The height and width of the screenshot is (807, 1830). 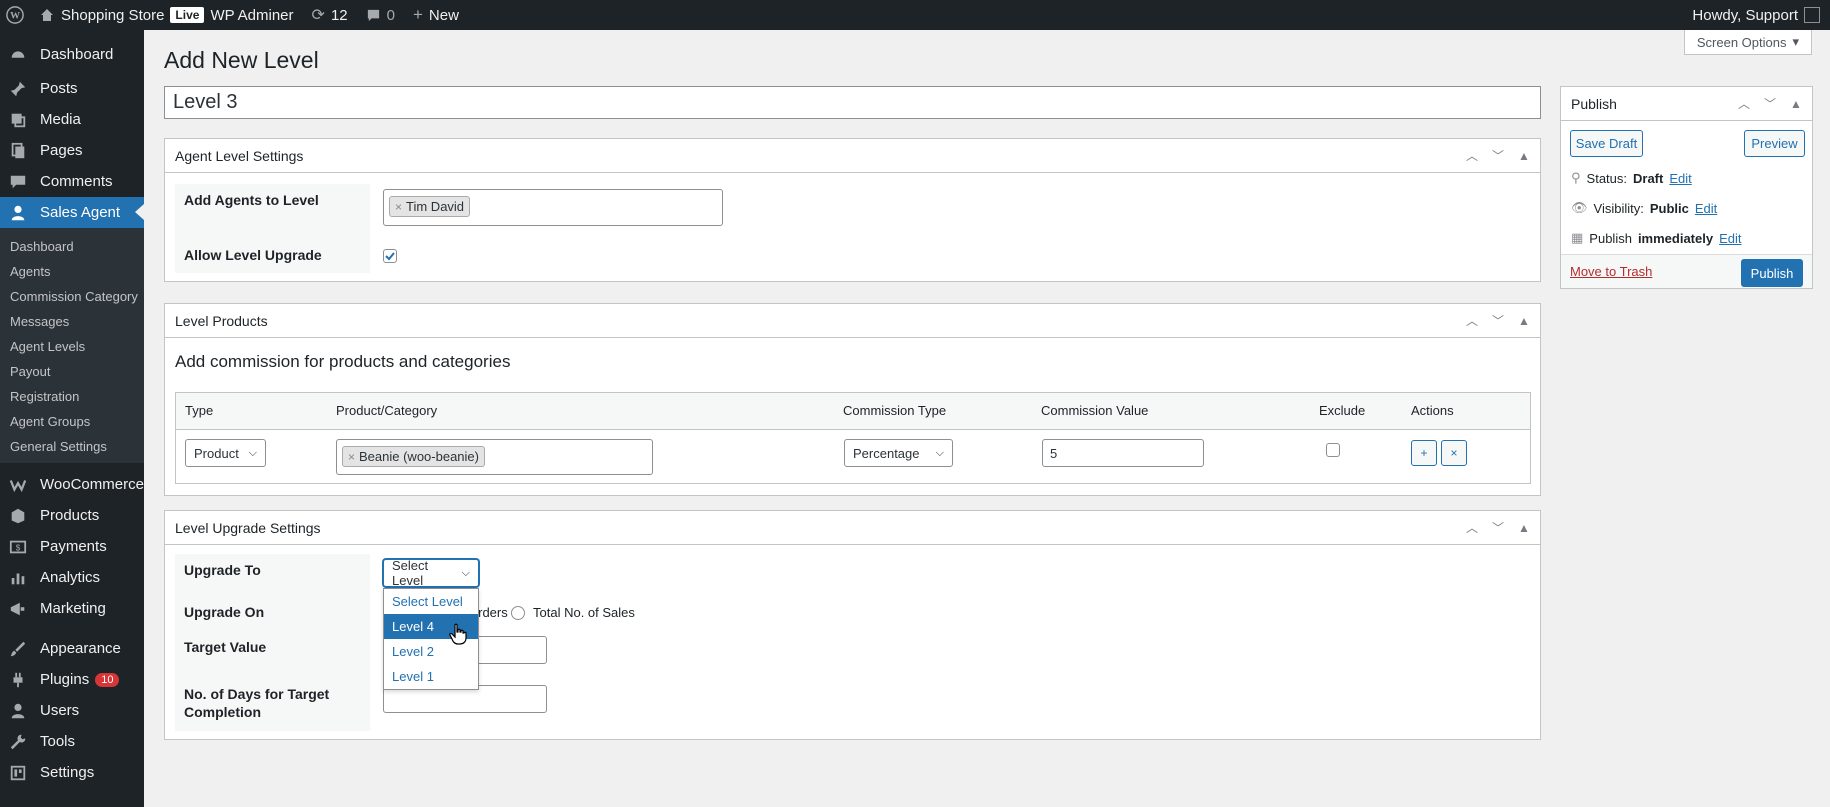 What do you see at coordinates (72, 296) in the screenshot?
I see `submenu-commission-category: Commission Category` at bounding box center [72, 296].